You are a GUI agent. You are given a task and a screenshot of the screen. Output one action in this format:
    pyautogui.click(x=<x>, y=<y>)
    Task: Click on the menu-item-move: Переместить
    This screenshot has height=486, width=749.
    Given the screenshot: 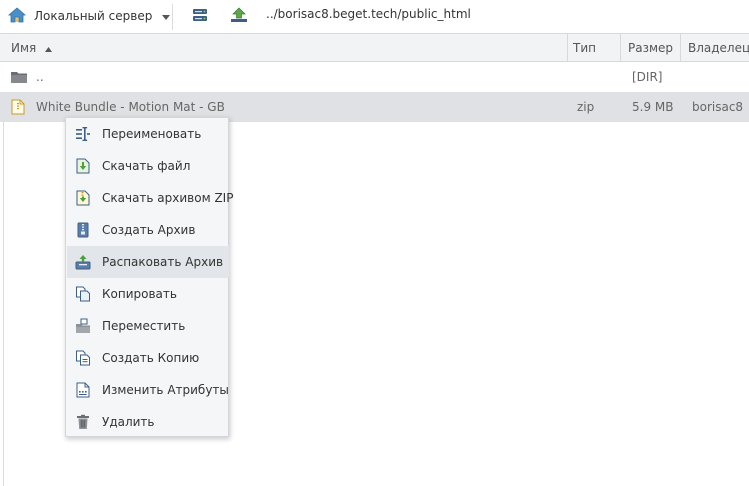 What is the action you would take?
    pyautogui.click(x=148, y=326)
    